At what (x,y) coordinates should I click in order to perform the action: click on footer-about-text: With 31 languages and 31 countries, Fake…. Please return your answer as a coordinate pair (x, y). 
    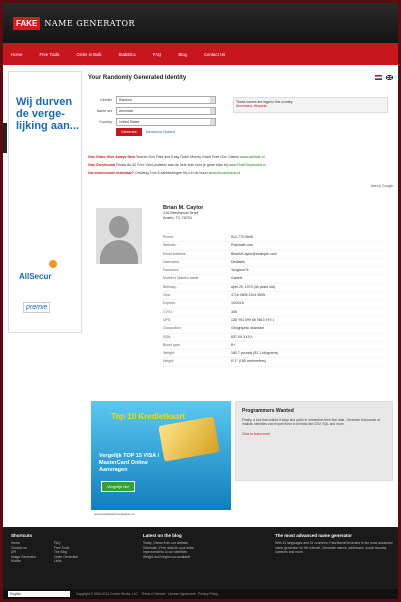
    Looking at the image, I should click on (334, 547).